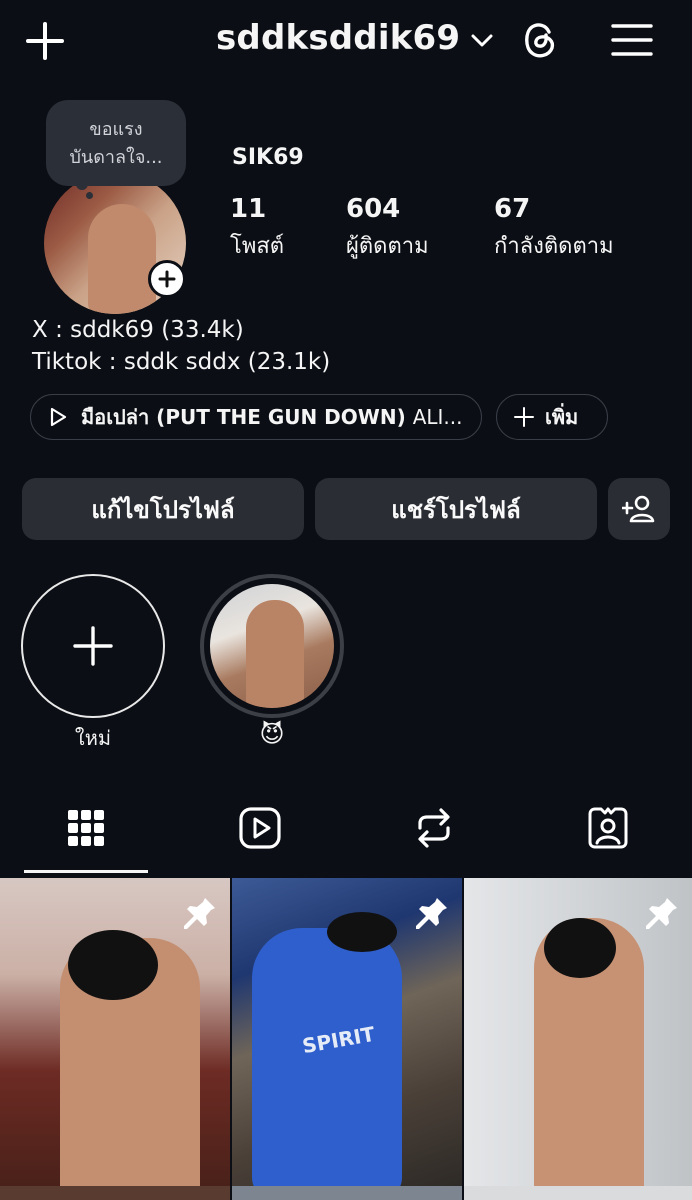 This screenshot has width=692, height=1200. I want to click on tab-tagged, so click(608, 828).